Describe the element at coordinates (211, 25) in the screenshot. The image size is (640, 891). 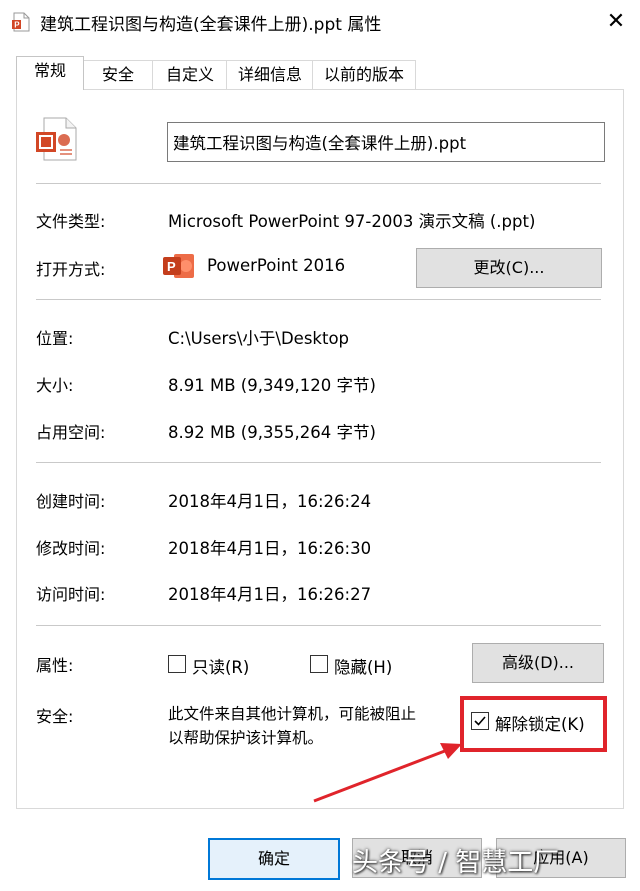
I see `window-title: 建筑工程识图与构造(全套课件上册).ppt 属性` at that location.